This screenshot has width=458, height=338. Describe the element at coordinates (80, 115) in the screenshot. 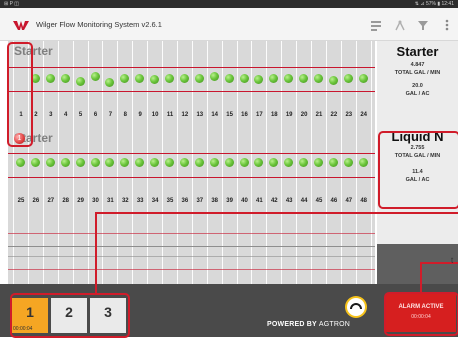

I see `nozzle-number: 5` at that location.